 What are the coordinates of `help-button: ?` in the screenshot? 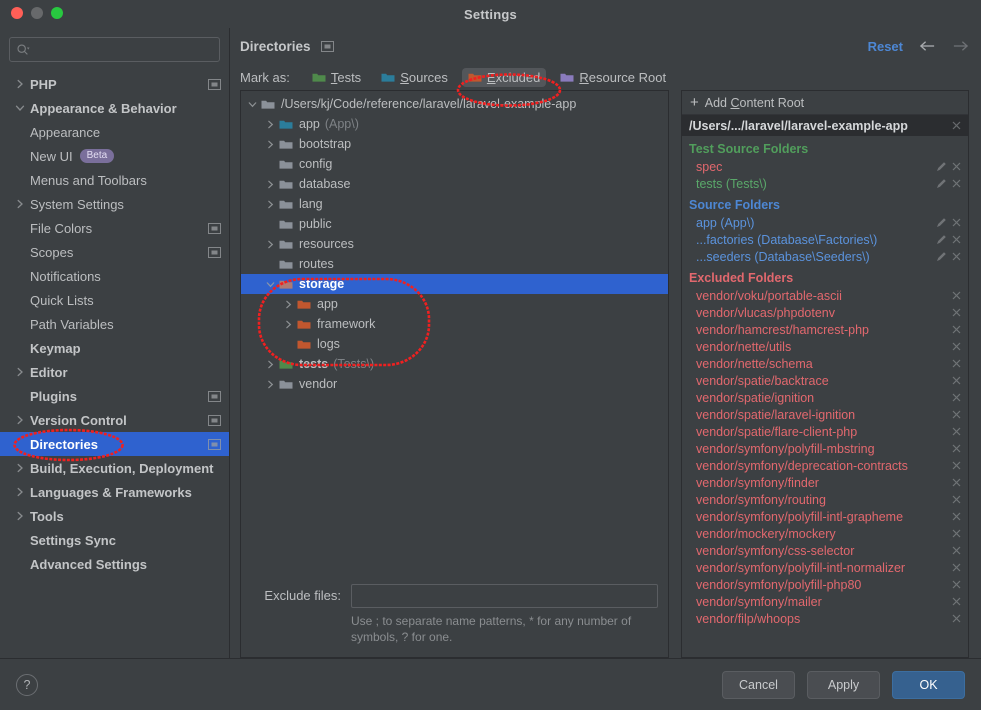 It's located at (27, 684).